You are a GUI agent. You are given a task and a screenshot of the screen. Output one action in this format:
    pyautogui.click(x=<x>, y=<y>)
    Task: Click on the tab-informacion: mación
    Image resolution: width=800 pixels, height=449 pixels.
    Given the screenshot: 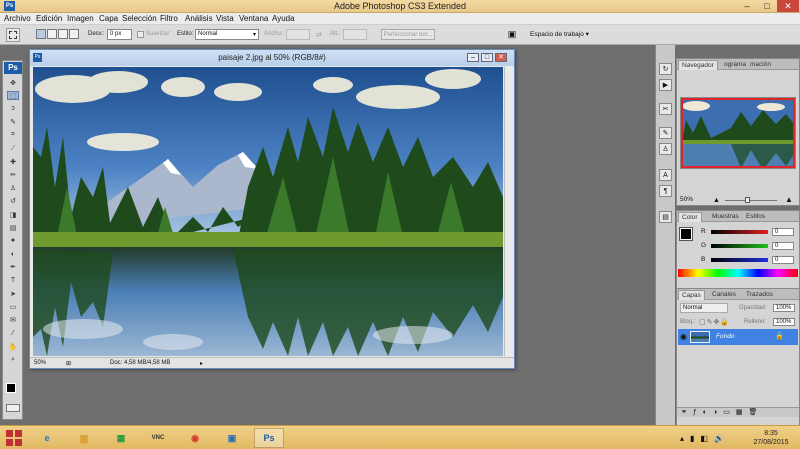 What is the action you would take?
    pyautogui.click(x=760, y=65)
    